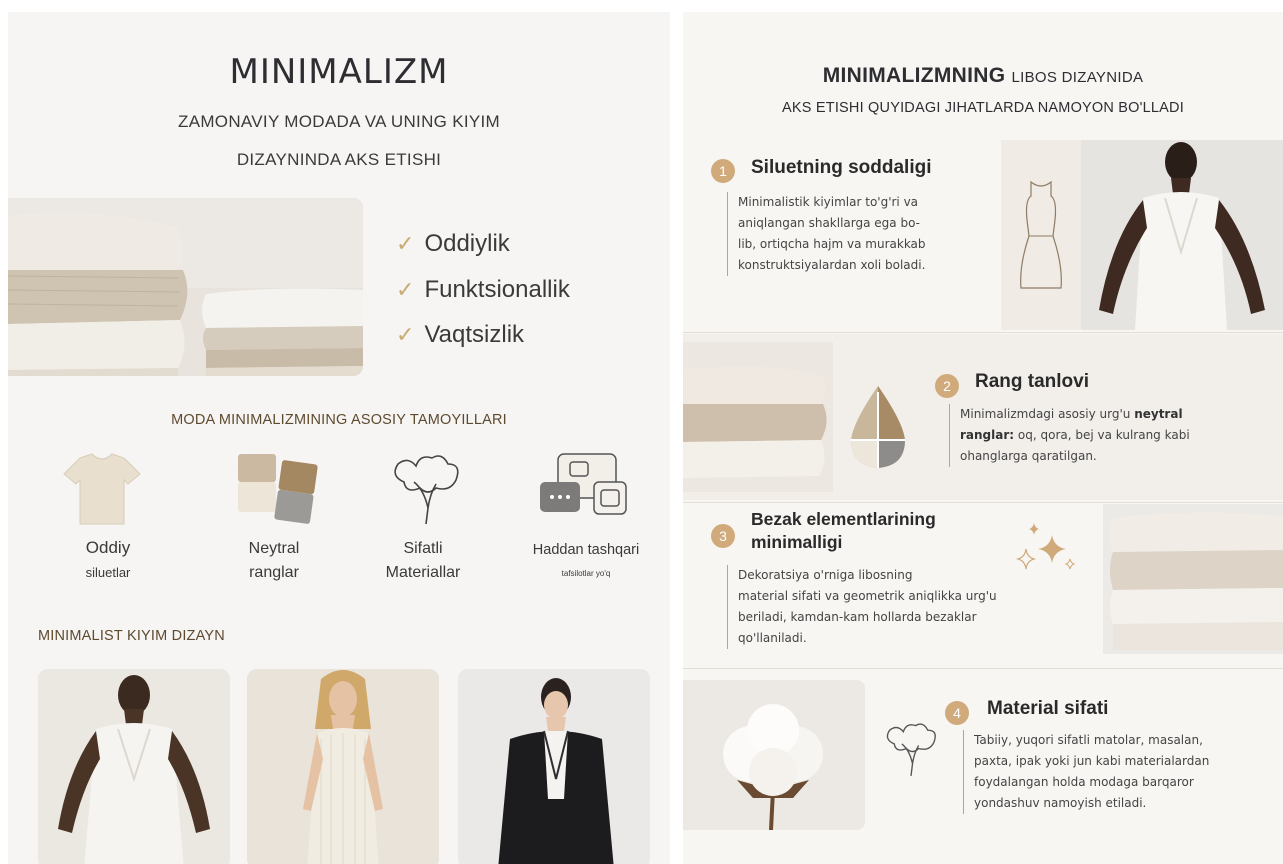 The height and width of the screenshot is (864, 1283). I want to click on page-title: MINIMALIZM, so click(339, 72).